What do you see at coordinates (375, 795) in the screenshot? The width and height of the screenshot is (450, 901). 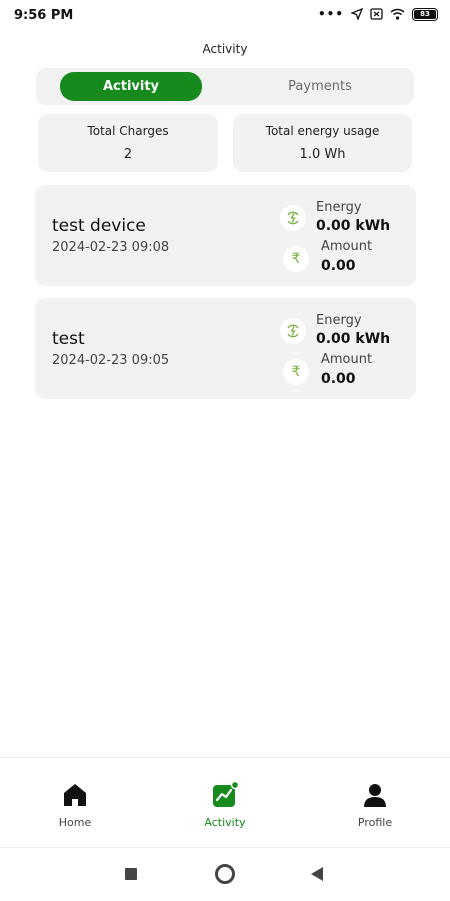 I see `profile-icon` at bounding box center [375, 795].